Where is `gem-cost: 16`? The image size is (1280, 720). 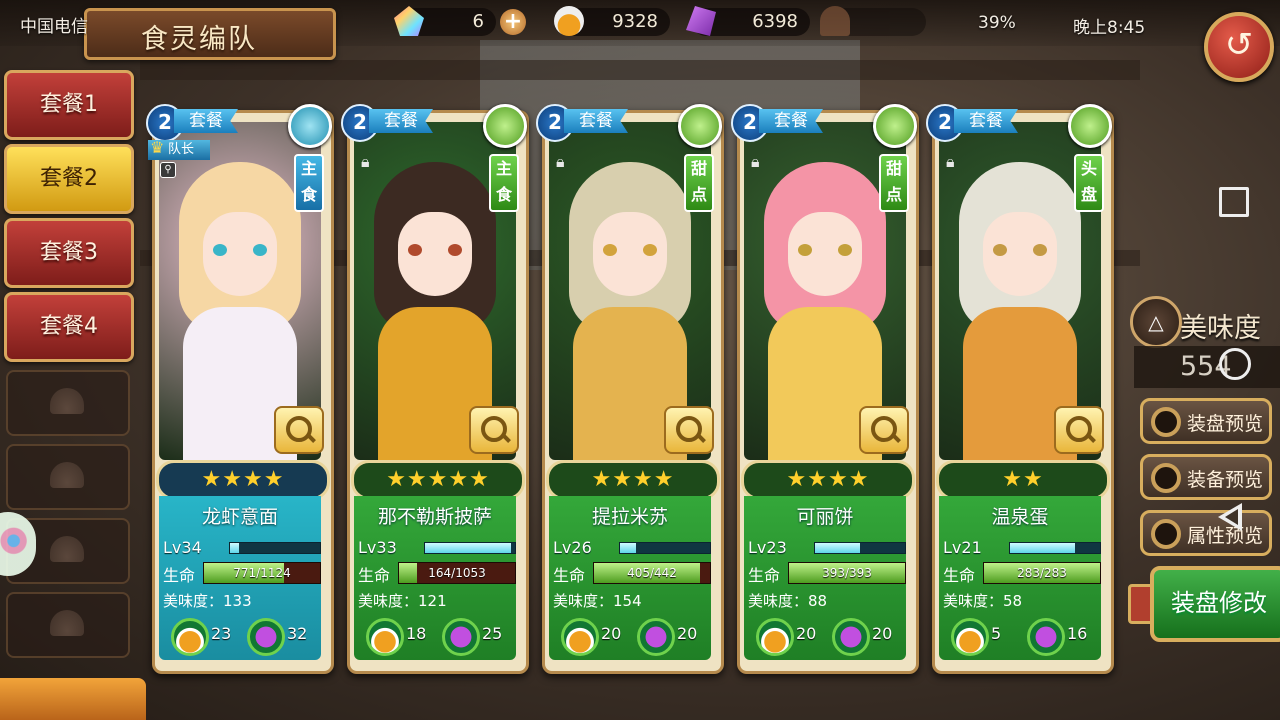
gem-cost: 16 is located at coordinates (1077, 633).